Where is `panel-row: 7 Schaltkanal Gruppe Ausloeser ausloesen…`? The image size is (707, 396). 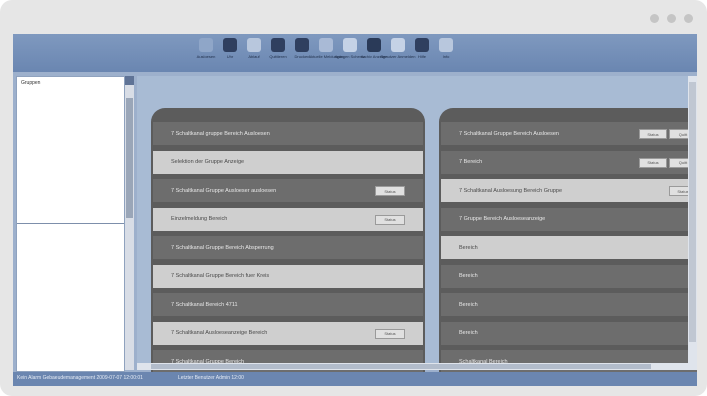
panel-row: 7 Schaltkanal Gruppe Ausloeser ausloesen… is located at coordinates (288, 190).